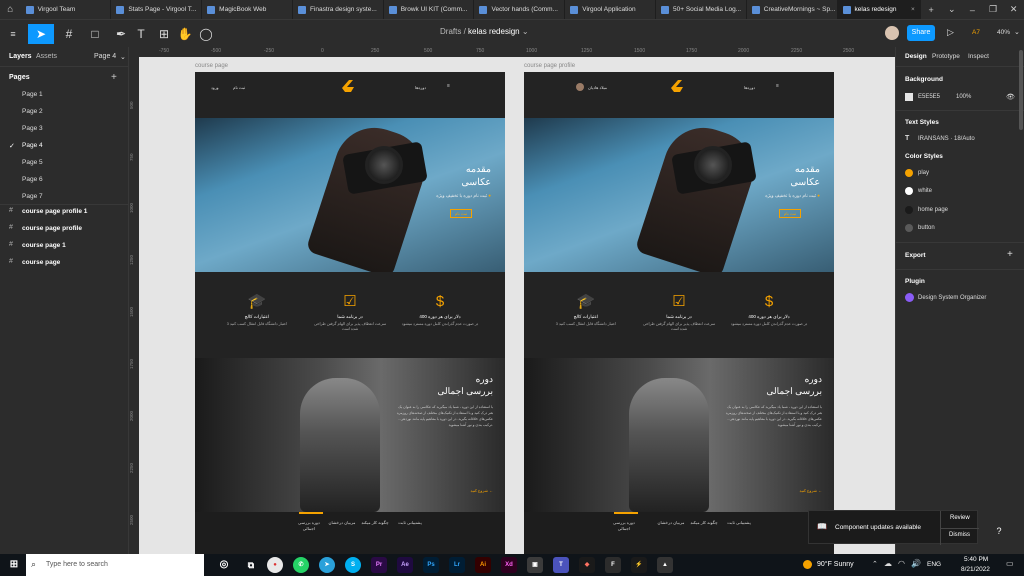  I want to click on move-tool-icon: ➤, so click(41, 34).